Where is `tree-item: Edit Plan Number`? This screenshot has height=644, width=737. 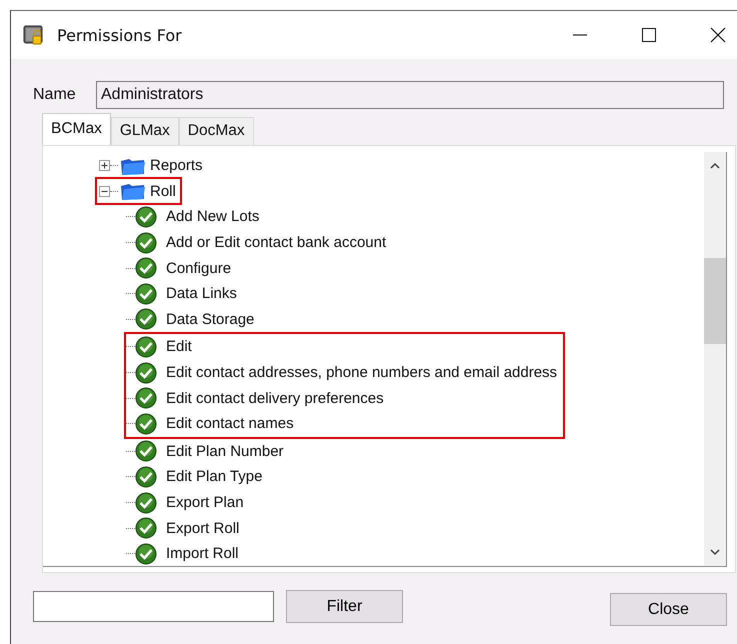 tree-item: Edit Plan Number is located at coordinates (225, 451).